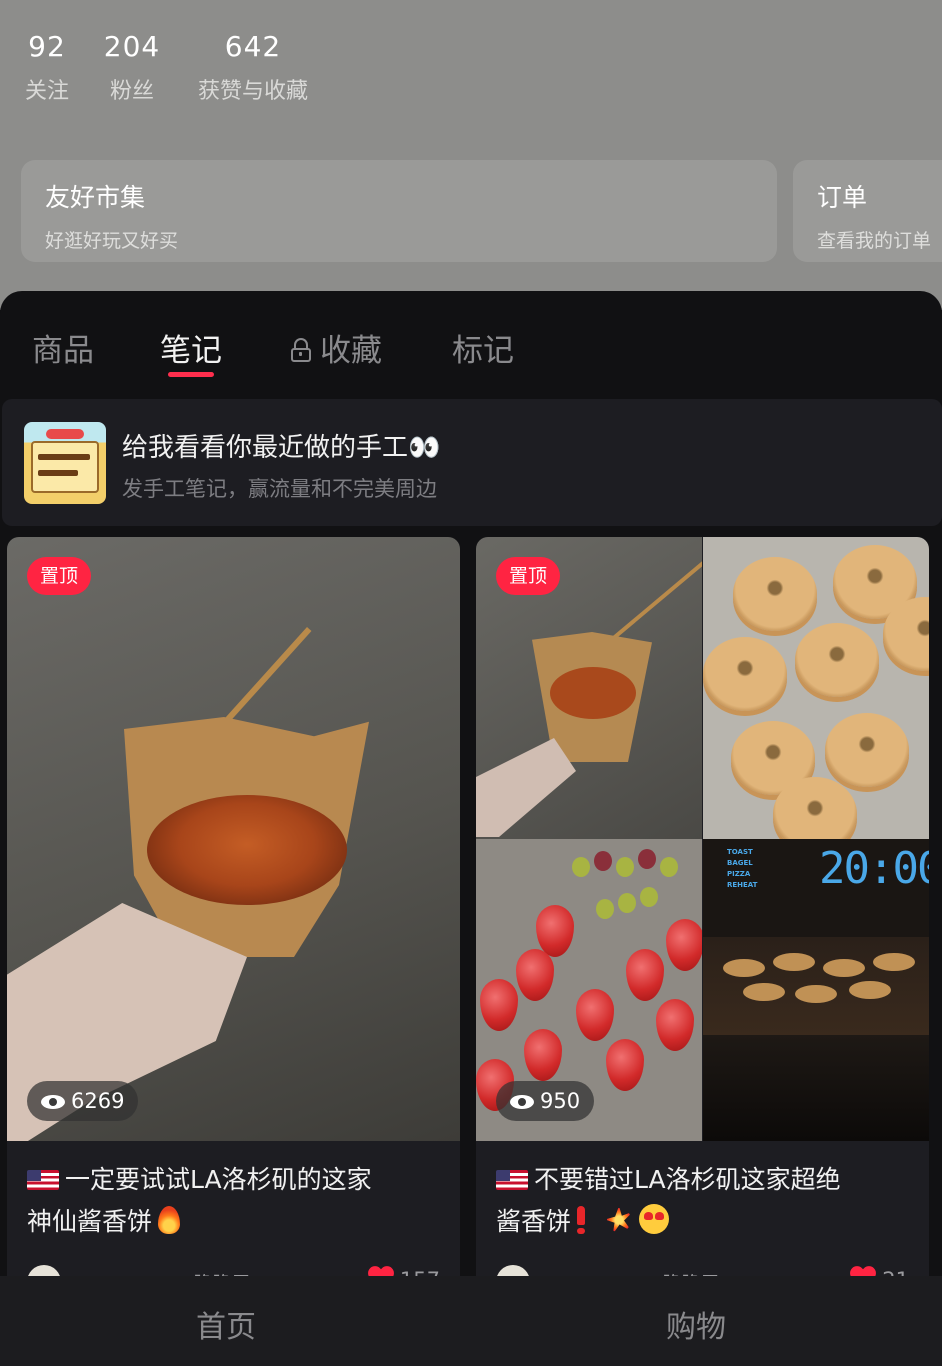  Describe the element at coordinates (687, 1179) in the screenshot. I see `note-title-text: 不要错过LA洛杉矶这家超绝` at that location.